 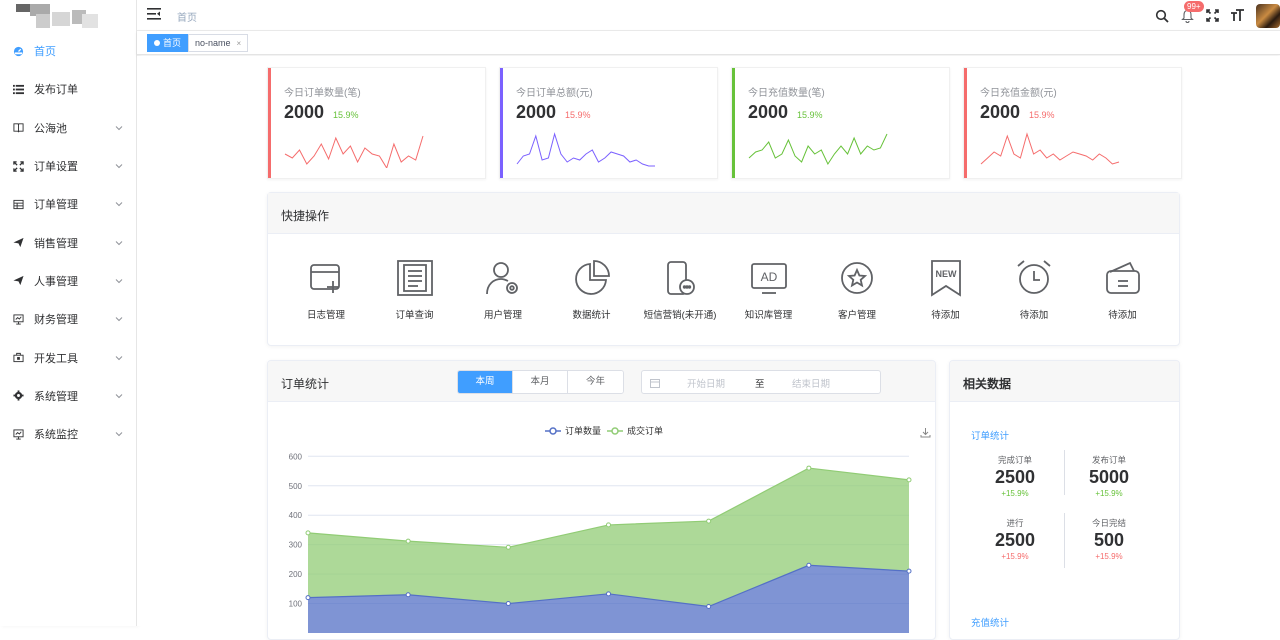 I want to click on period-tab: 本月, so click(x=540, y=382).